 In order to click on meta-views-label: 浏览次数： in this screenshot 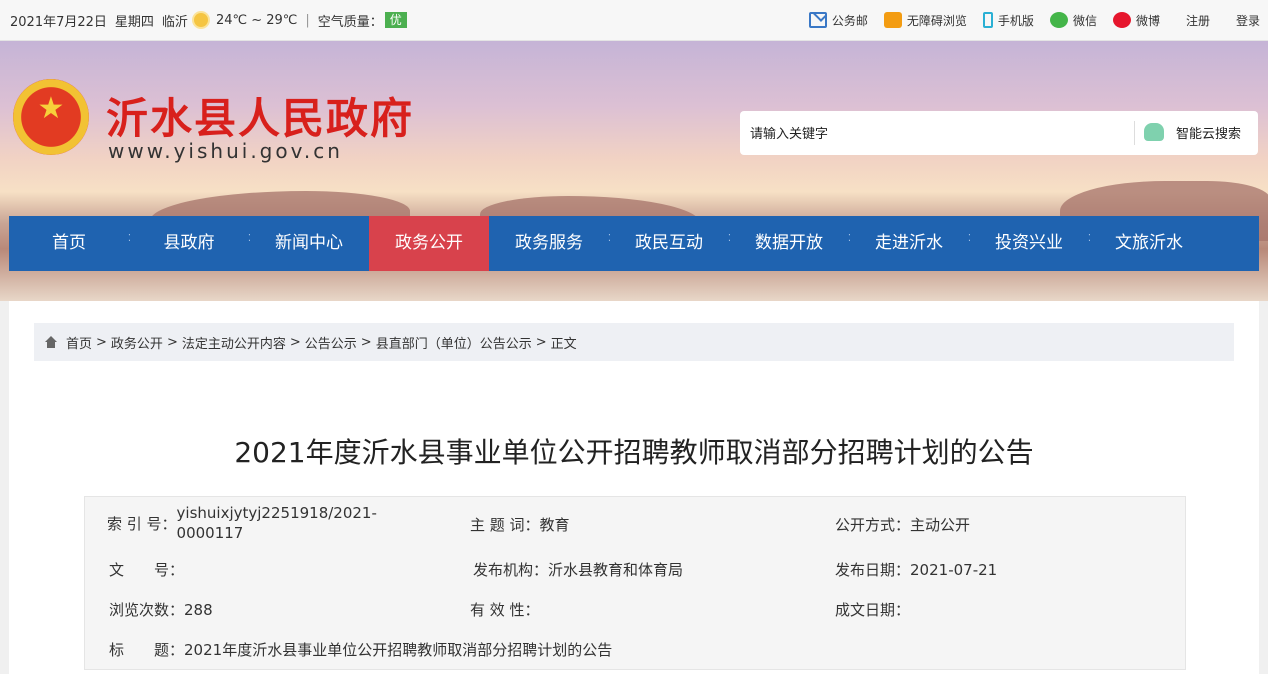, I will do `click(147, 610)`.